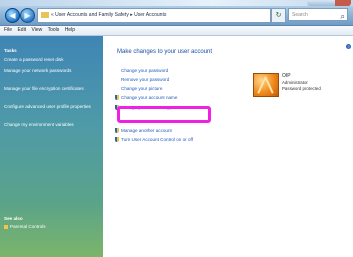  What do you see at coordinates (176, 3) in the screenshot?
I see `title-strip` at bounding box center [176, 3].